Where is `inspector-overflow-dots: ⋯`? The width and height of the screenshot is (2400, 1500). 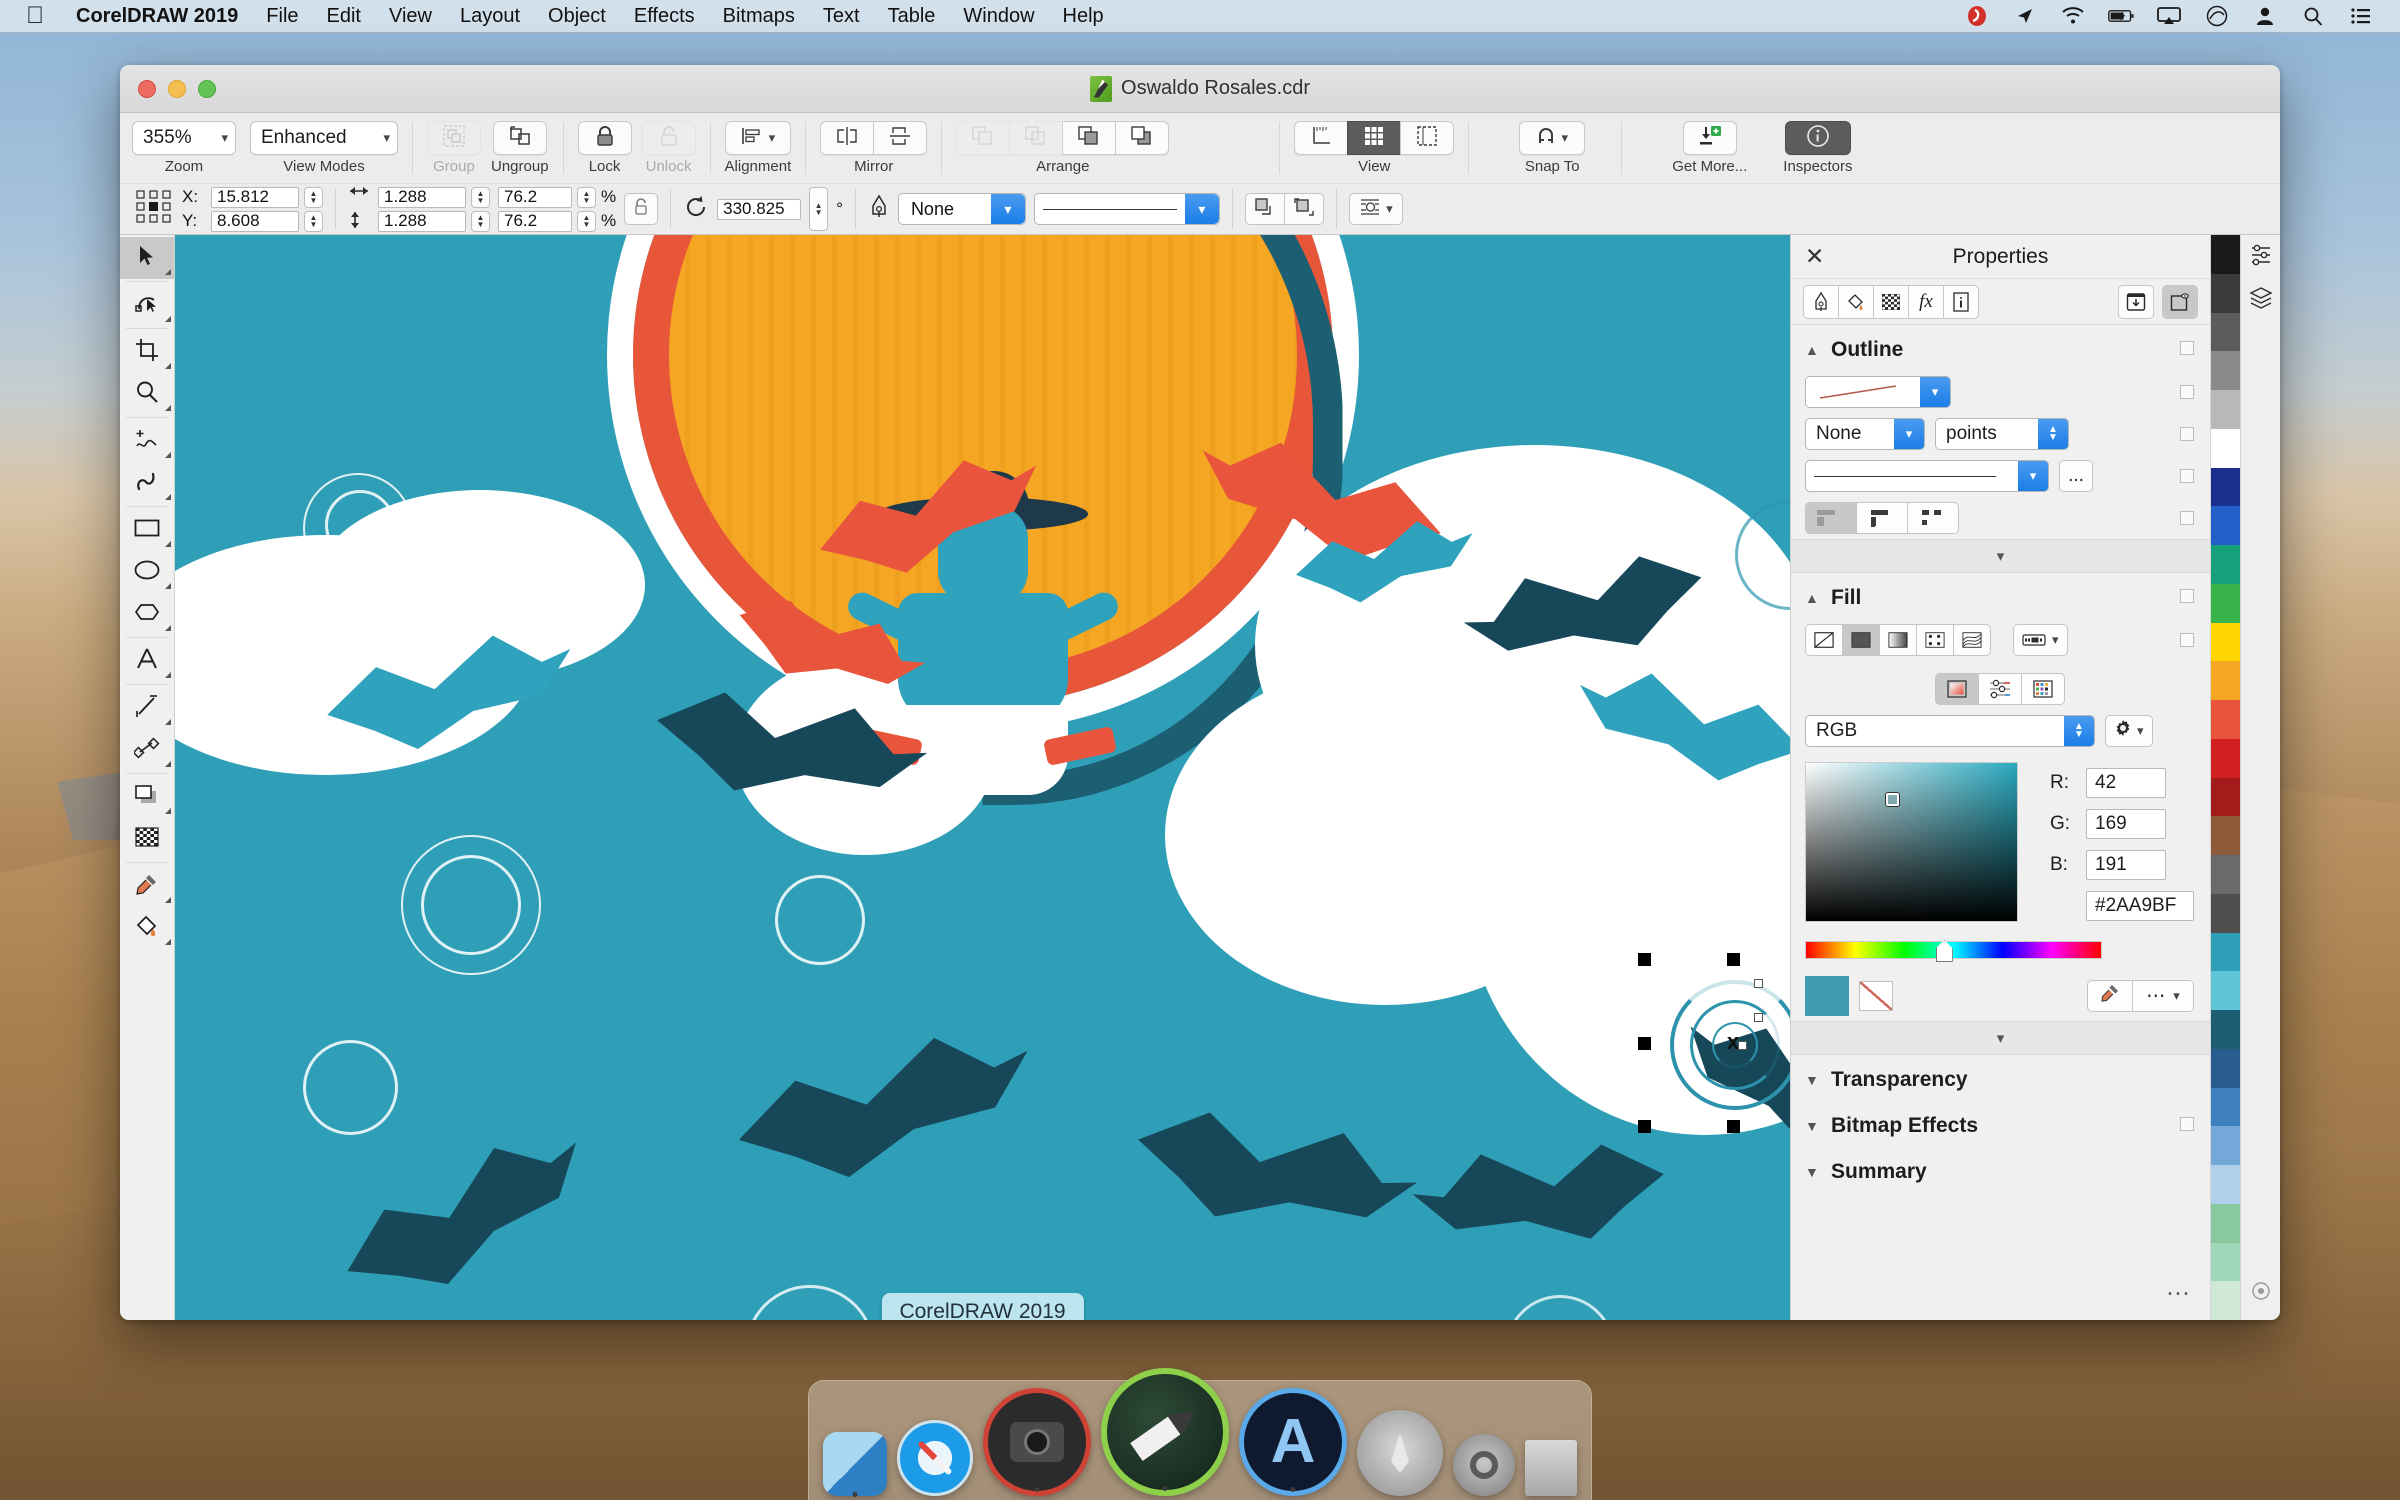
inspector-overflow-dots: ⋯ is located at coordinates (2000, 1299).